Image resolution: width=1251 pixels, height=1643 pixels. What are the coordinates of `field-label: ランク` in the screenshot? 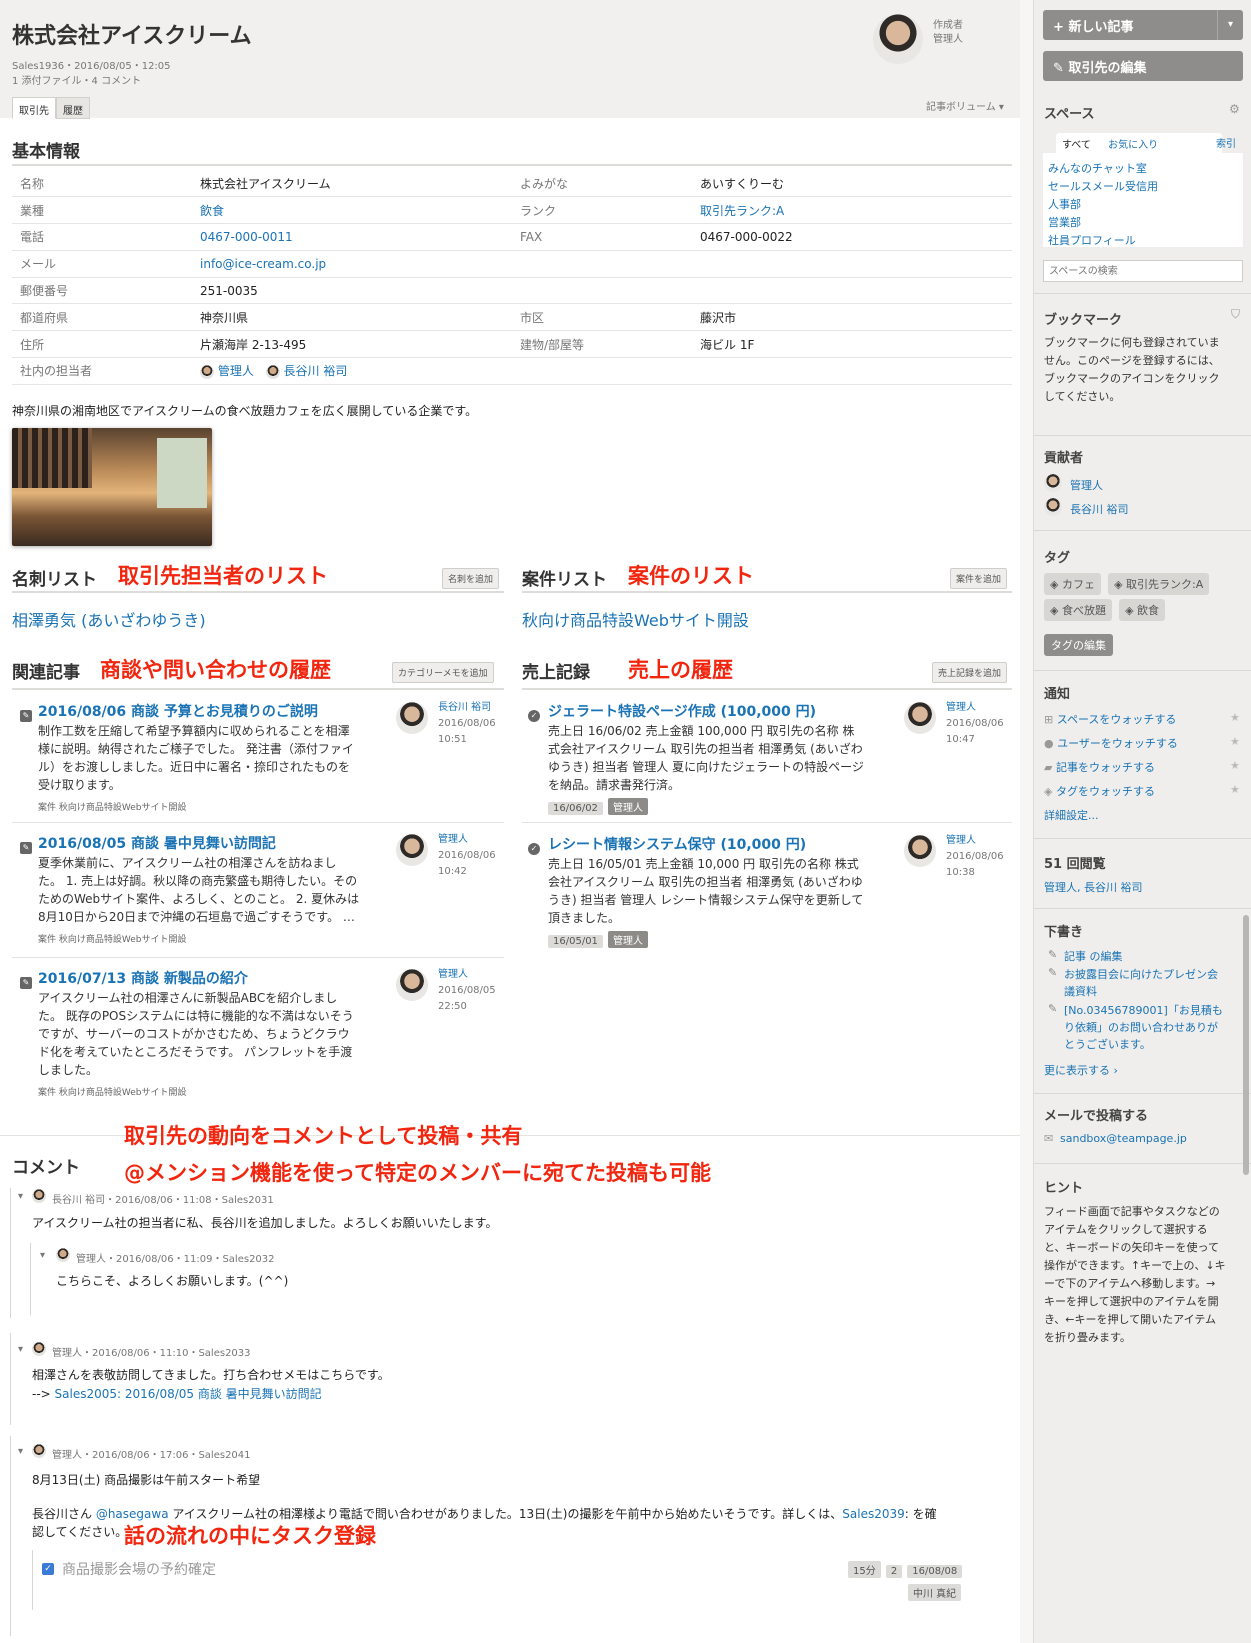 It's located at (602, 210).